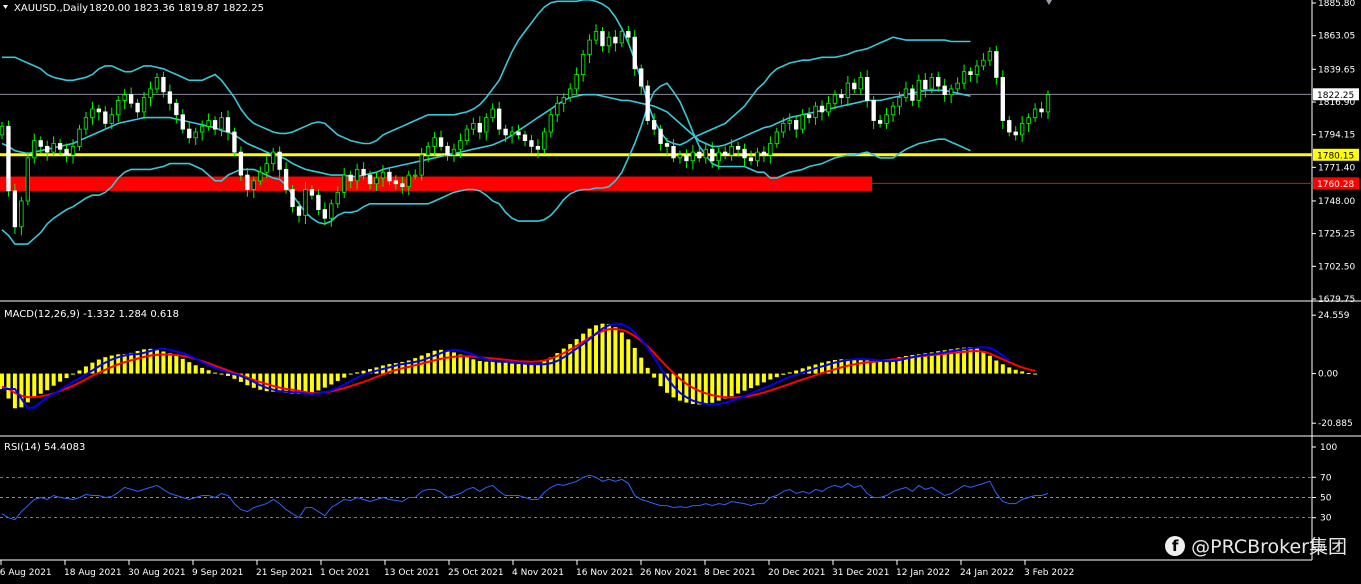 Image resolution: width=1361 pixels, height=584 pixels. Describe the element at coordinates (1334, 316) in the screenshot. I see `macd-tick-label: 24.559` at that location.